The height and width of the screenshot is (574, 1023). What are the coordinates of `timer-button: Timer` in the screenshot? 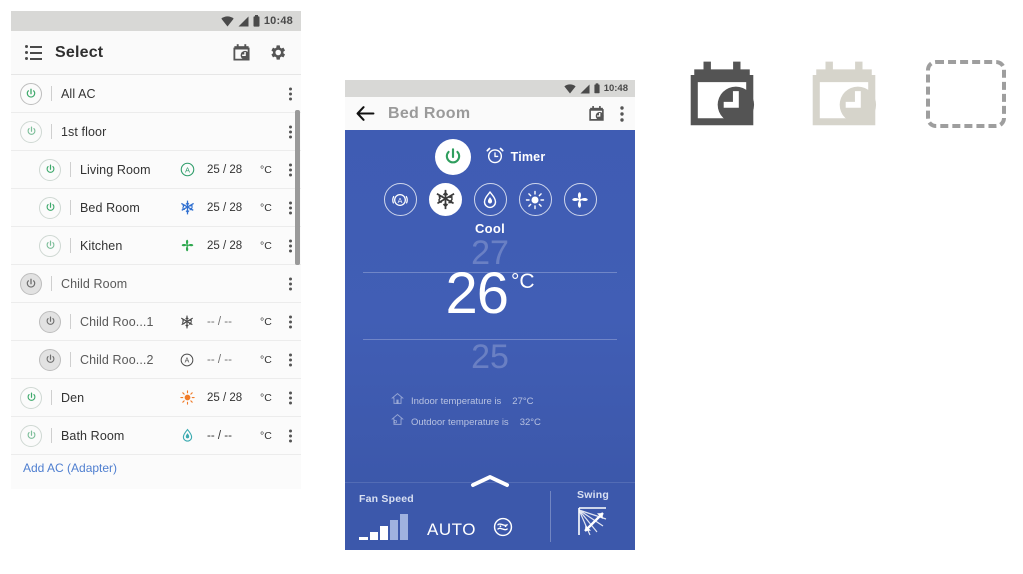 It's located at (515, 157).